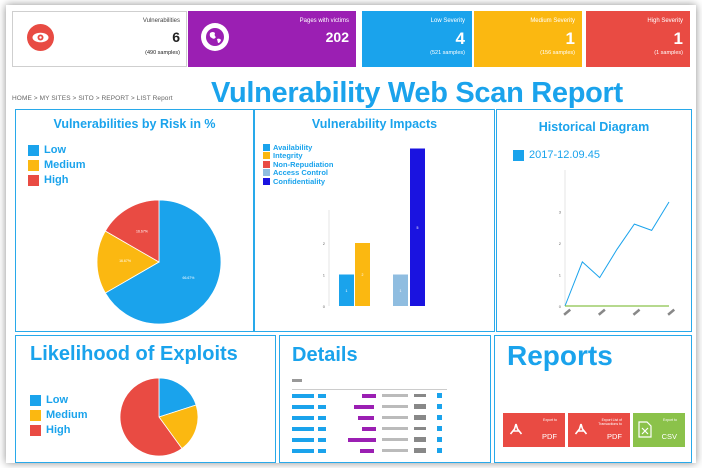  Describe the element at coordinates (159, 262) in the screenshot. I see `risk-pie-chart: 66.67% 16.67% 16.67%` at that location.